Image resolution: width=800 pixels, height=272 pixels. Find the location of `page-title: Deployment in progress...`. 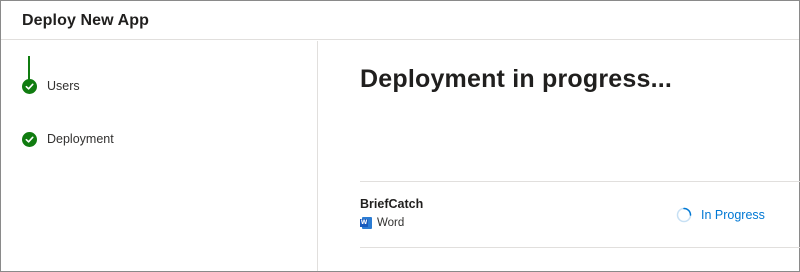

page-title: Deployment in progress... is located at coordinates (516, 79).